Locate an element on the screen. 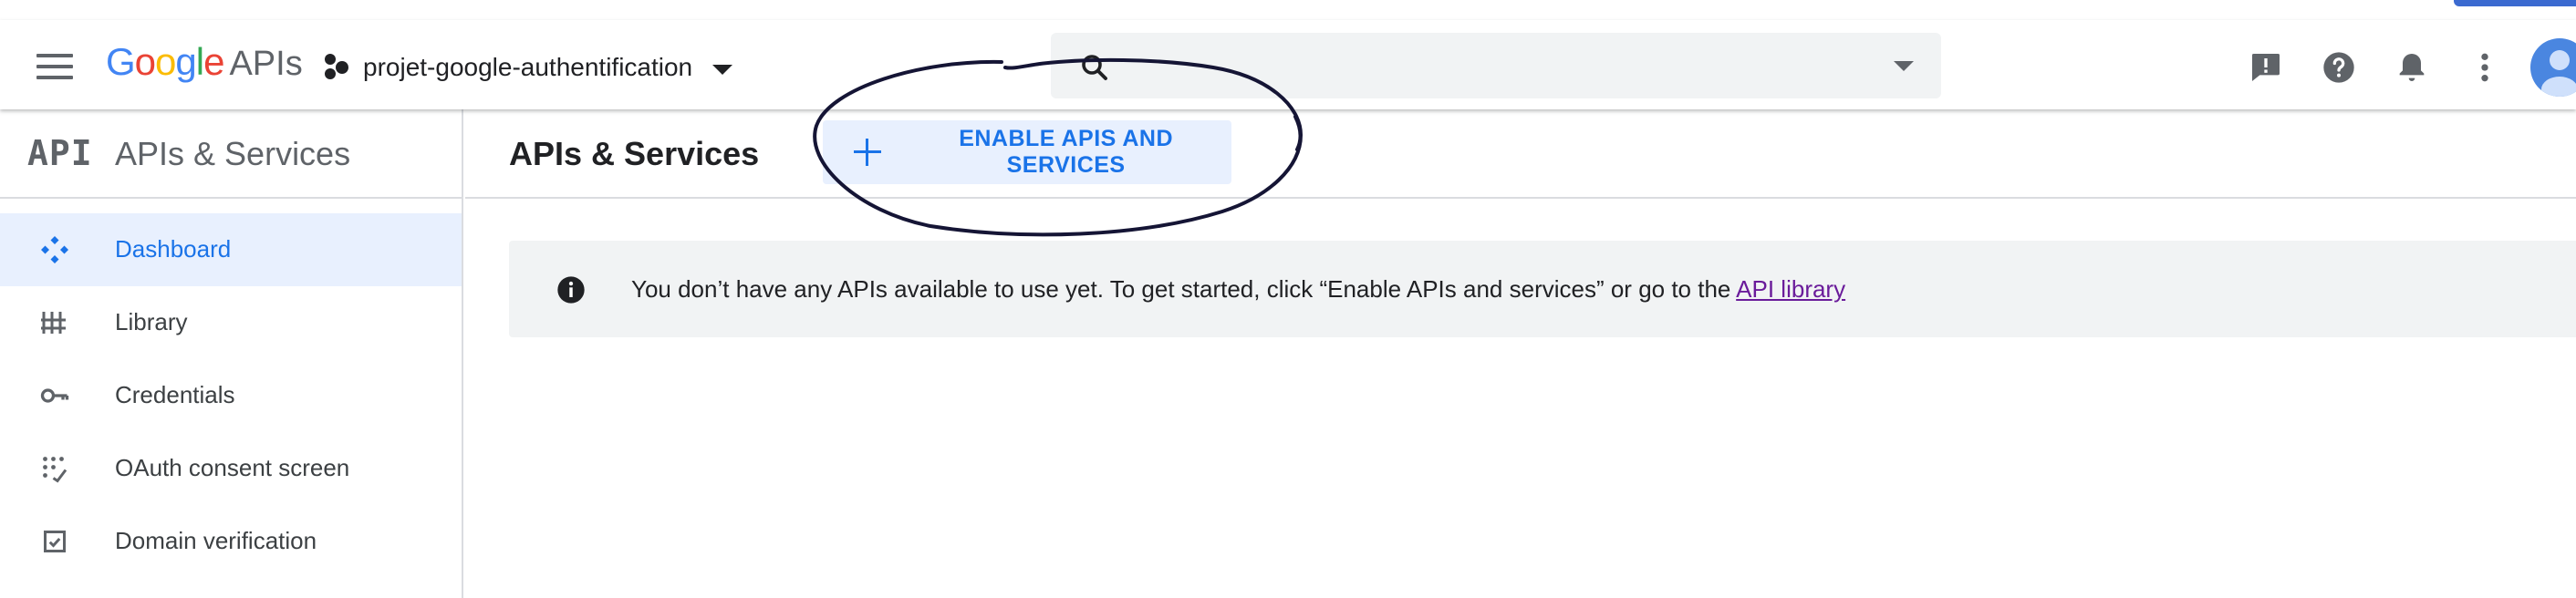  hamburger-menu-icon is located at coordinates (56, 67).